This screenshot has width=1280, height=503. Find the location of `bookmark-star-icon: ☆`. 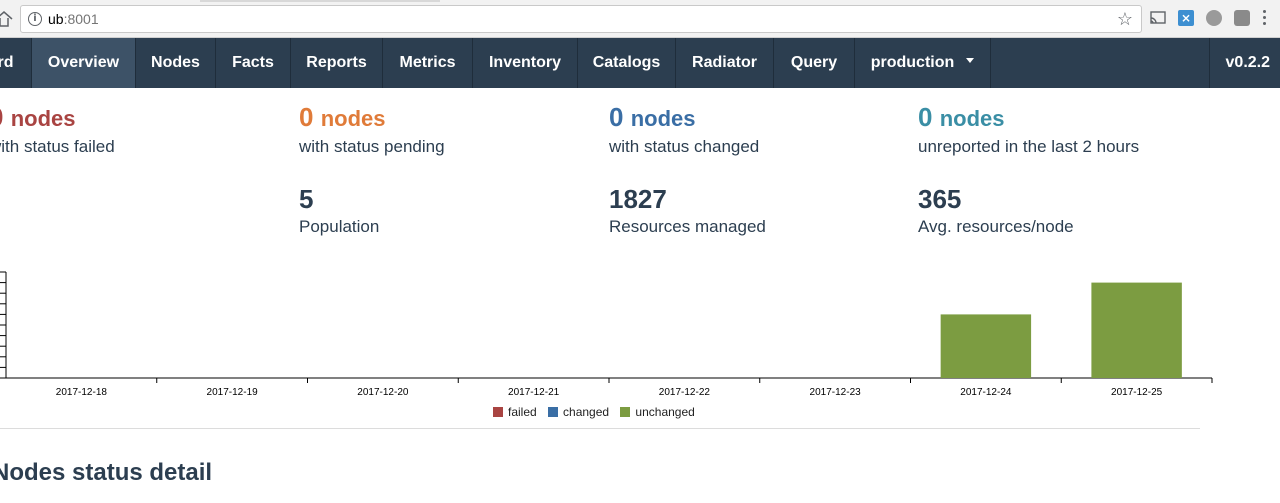

bookmark-star-icon: ☆ is located at coordinates (1125, 19).